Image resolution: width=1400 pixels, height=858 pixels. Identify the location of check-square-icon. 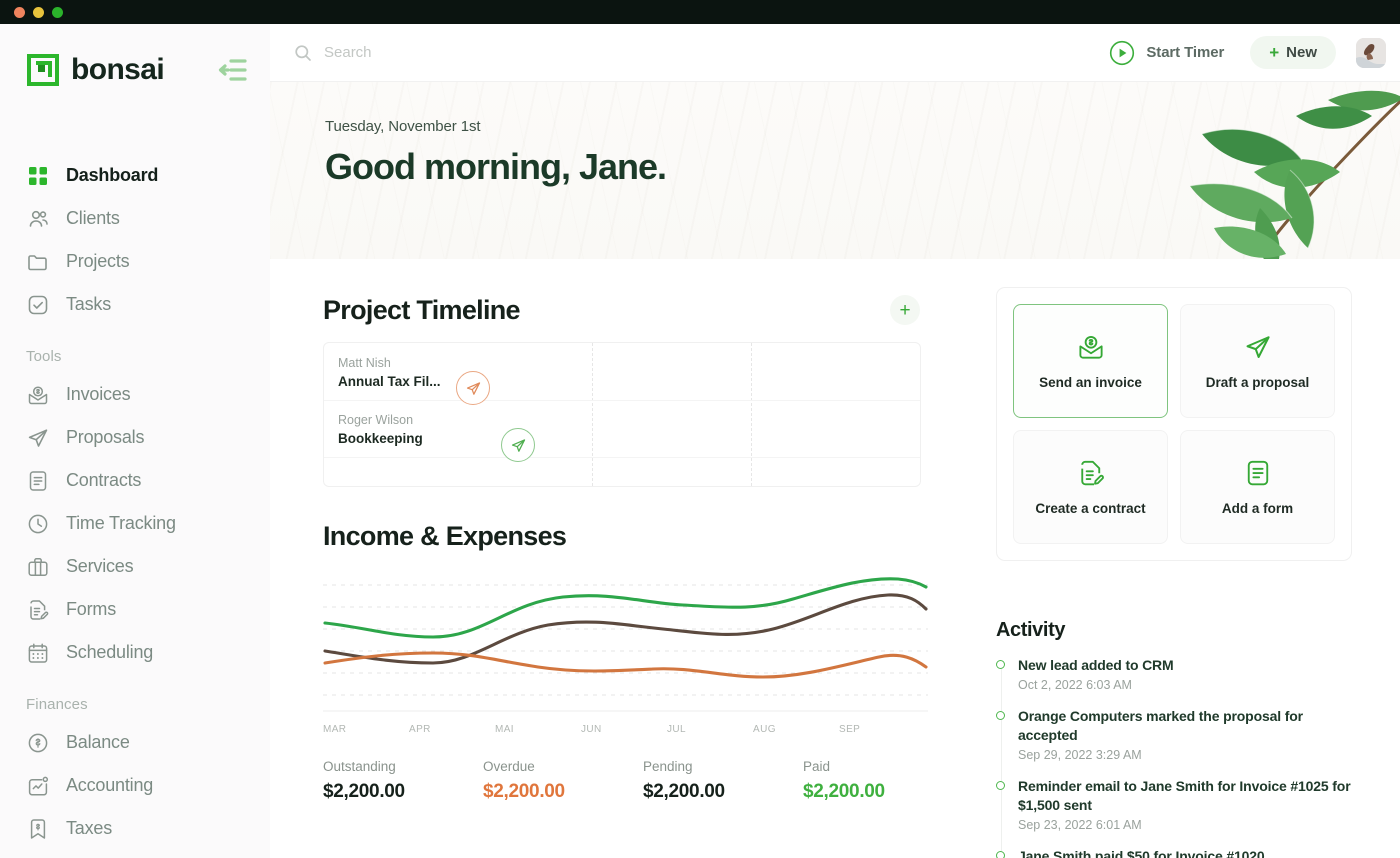
(38, 304).